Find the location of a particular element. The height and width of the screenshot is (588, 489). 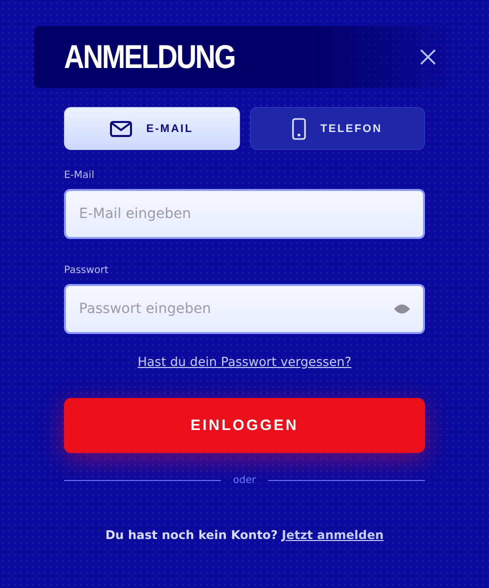

login-button: EINLOGGEN is located at coordinates (244, 425).